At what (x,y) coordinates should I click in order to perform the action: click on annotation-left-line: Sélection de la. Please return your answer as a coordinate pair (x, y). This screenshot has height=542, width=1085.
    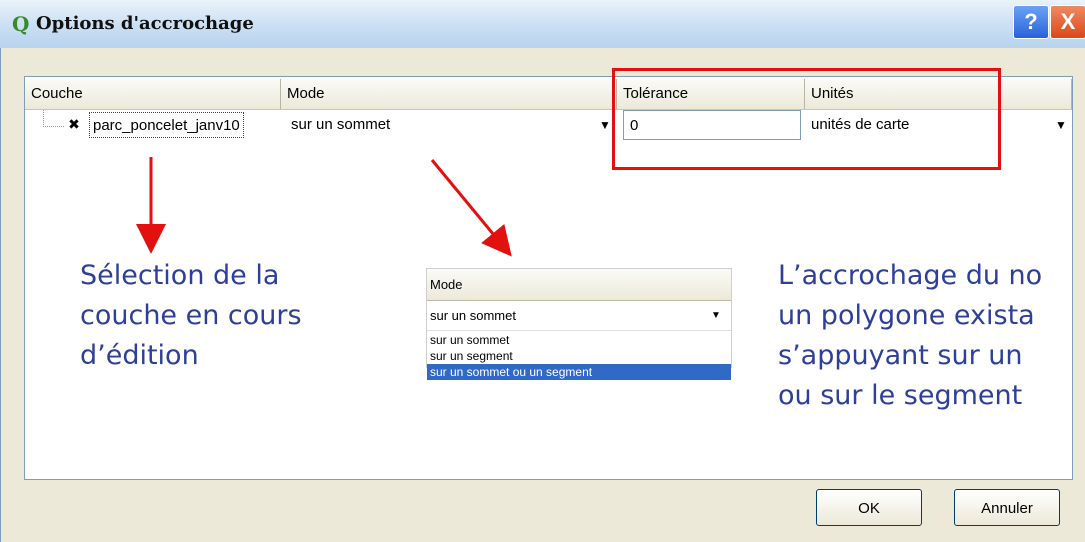
    Looking at the image, I should click on (180, 275).